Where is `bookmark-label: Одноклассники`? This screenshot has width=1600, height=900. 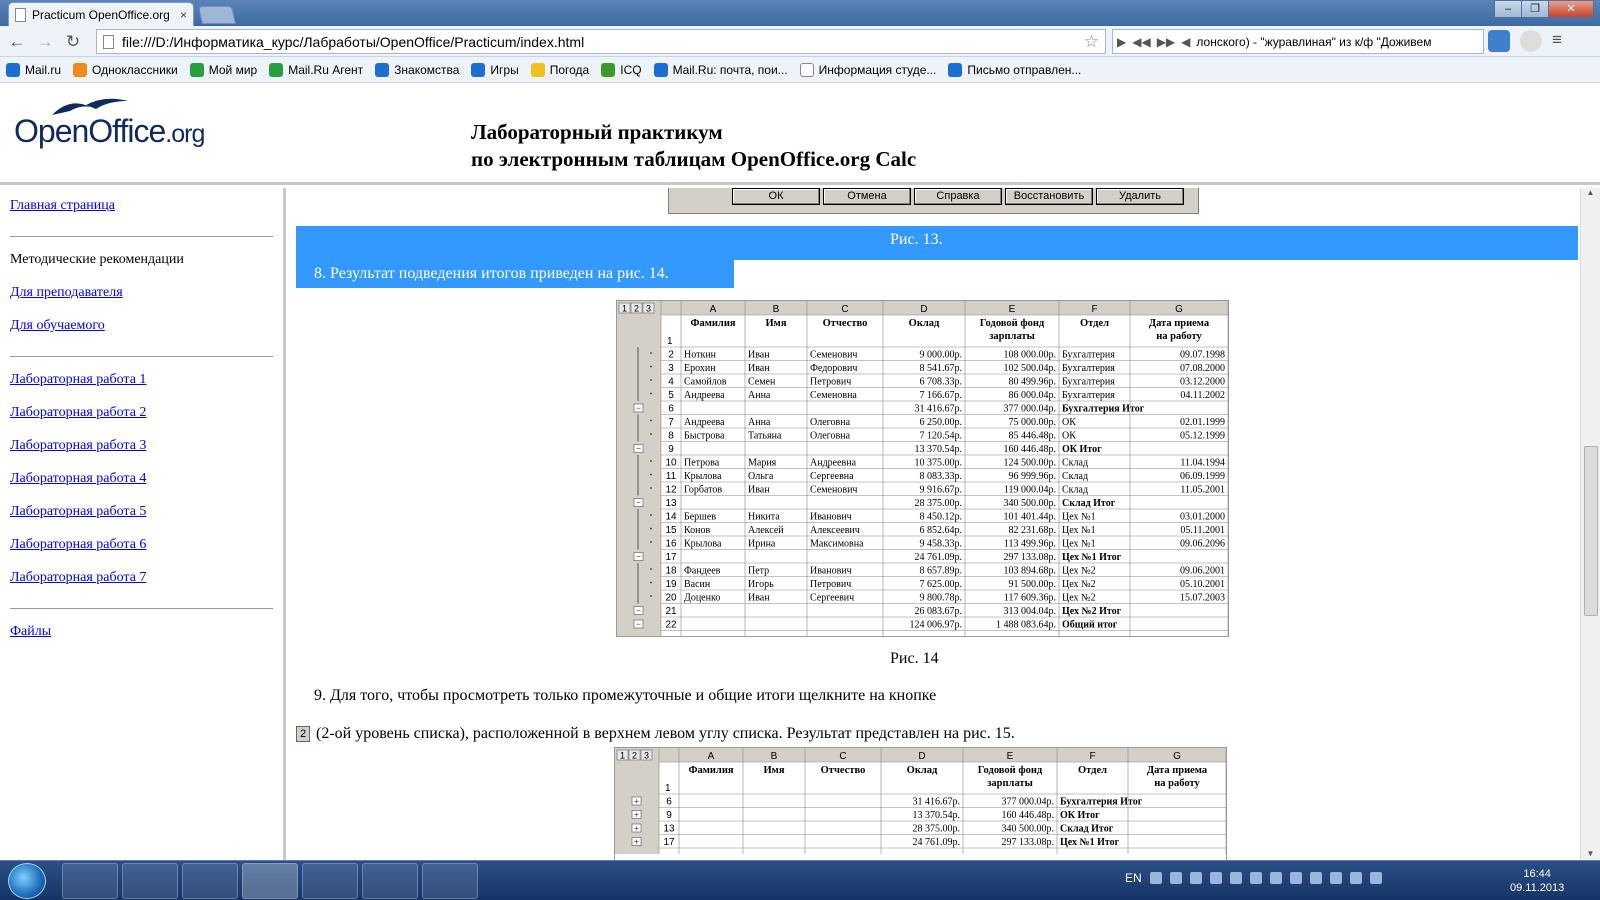
bookmark-label: Одноклассники is located at coordinates (135, 69).